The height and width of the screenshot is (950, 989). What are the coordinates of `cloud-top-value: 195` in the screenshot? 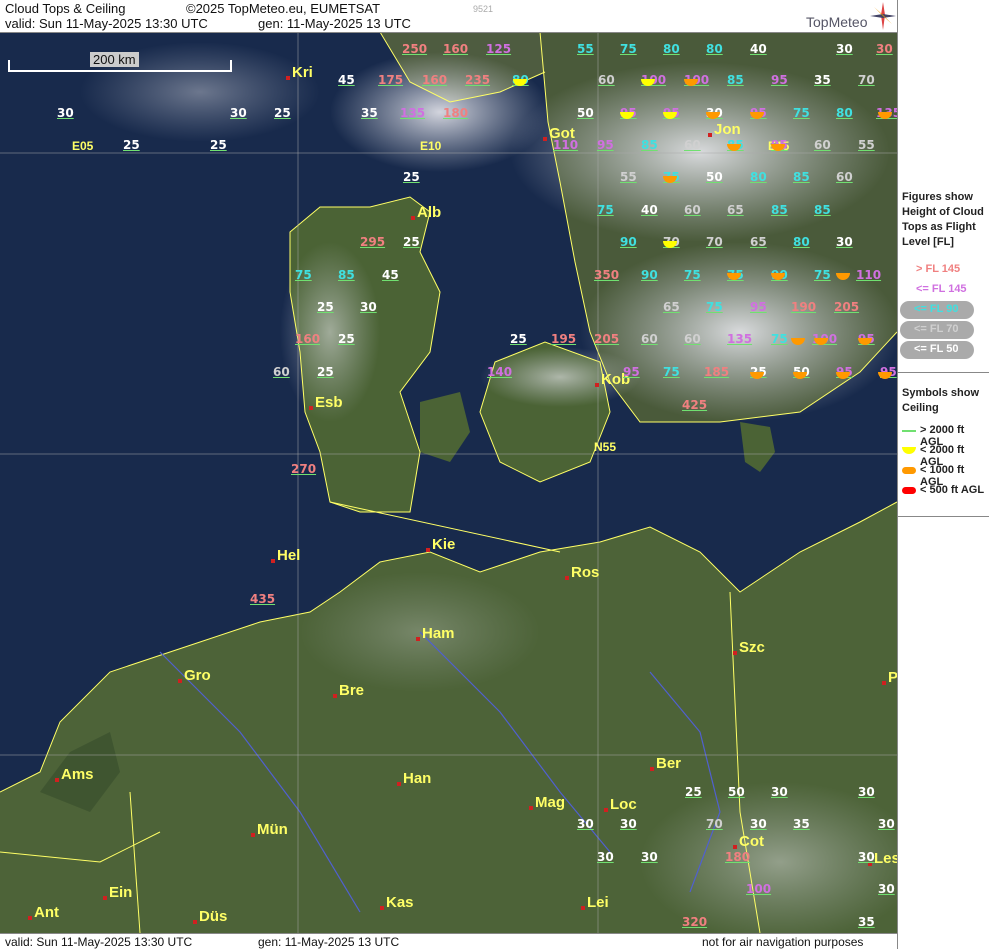 It's located at (564, 339).